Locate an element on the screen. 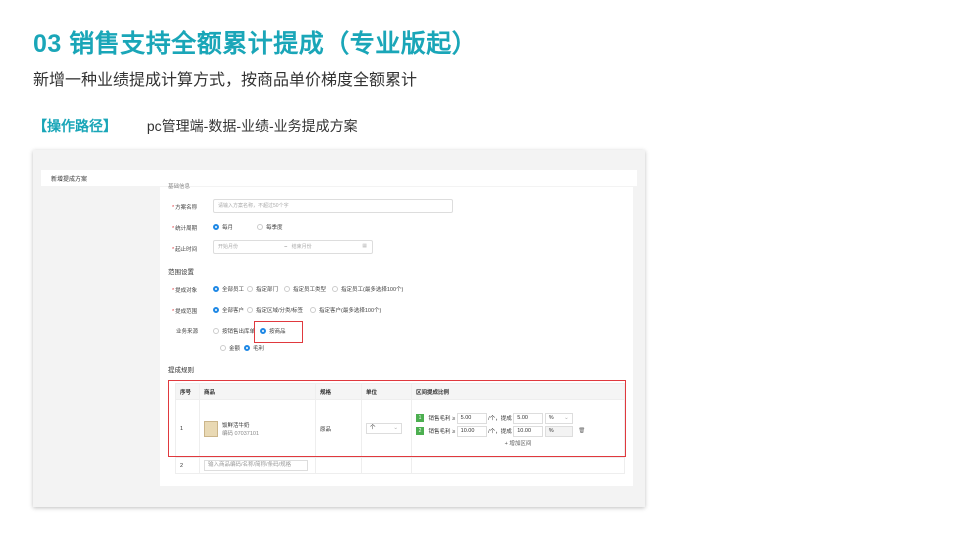 The height and width of the screenshot is (540, 959). range-customer-radio: 指定客户(最多选择100个) is located at coordinates (345, 310).